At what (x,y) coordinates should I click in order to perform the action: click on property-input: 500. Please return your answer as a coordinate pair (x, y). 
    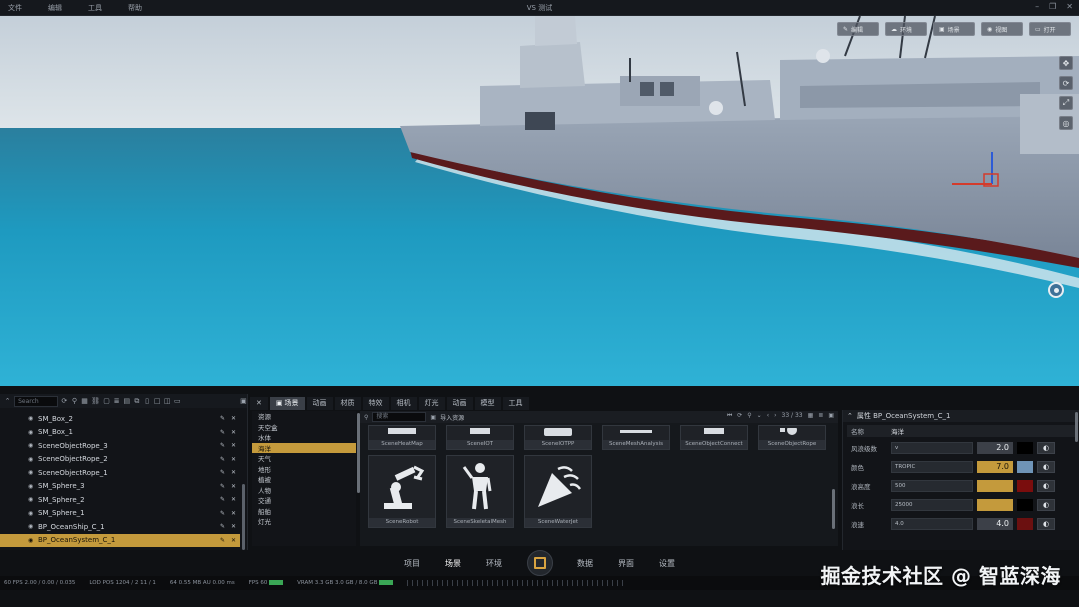
    Looking at the image, I should click on (932, 486).